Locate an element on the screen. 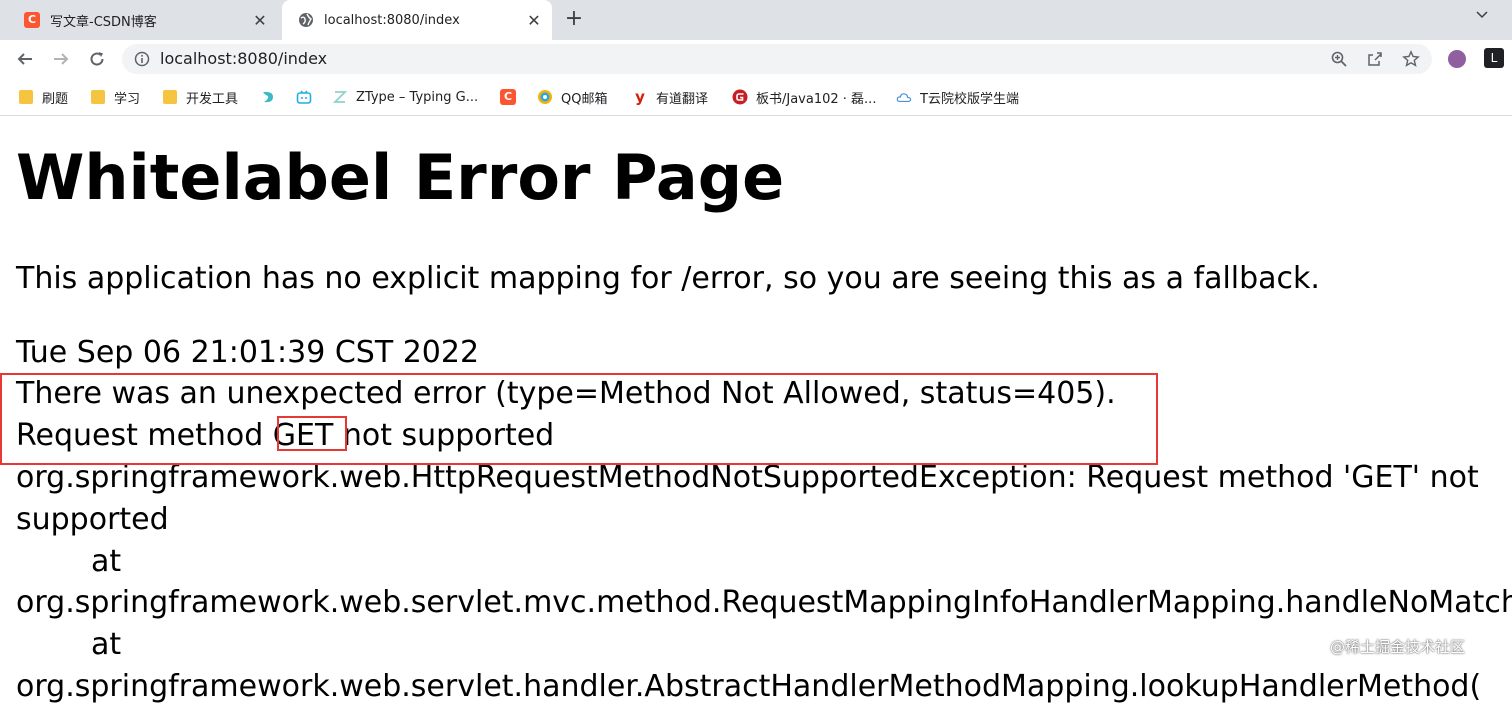 Image resolution: width=1512 pixels, height=708 pixels. url-text: localhost:8080/index is located at coordinates (243, 59).